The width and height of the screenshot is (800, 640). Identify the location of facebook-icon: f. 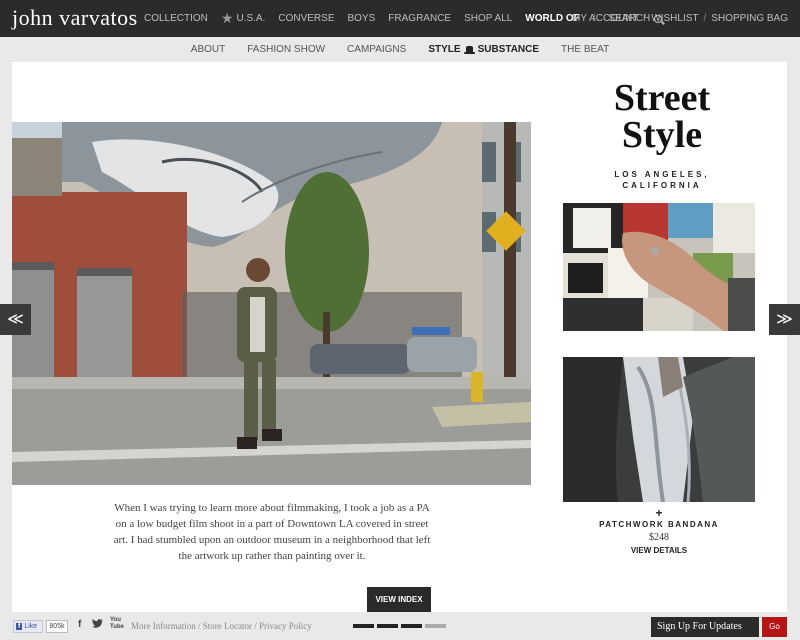
(79, 624).